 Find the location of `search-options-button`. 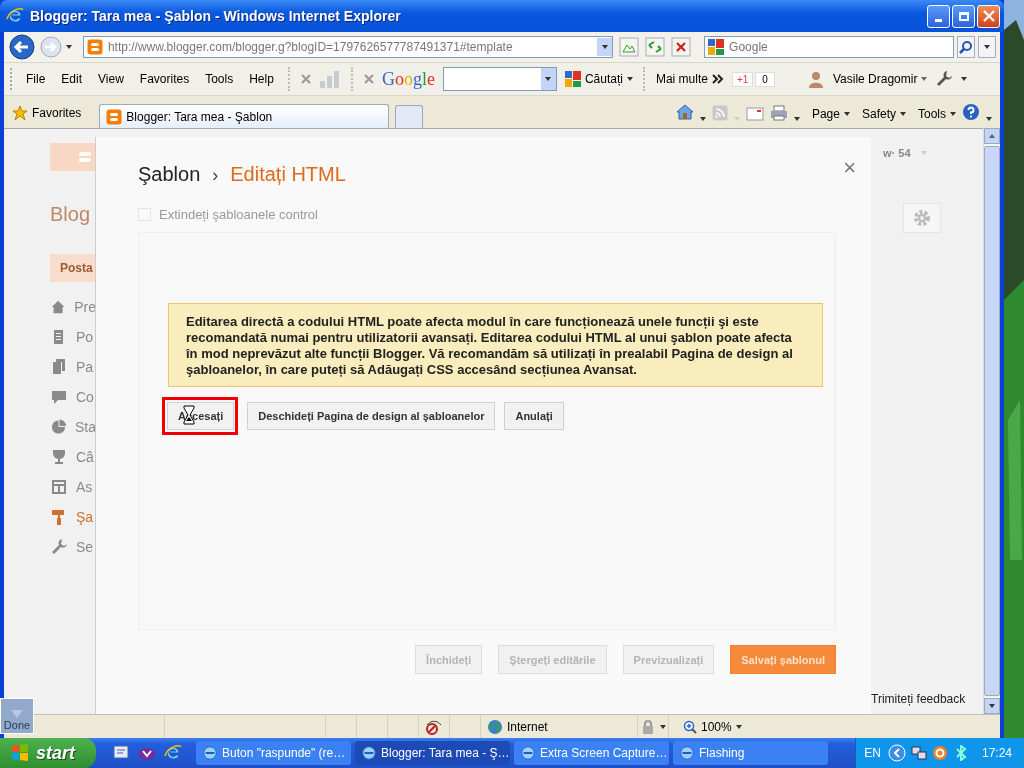

search-options-button is located at coordinates (987, 47).